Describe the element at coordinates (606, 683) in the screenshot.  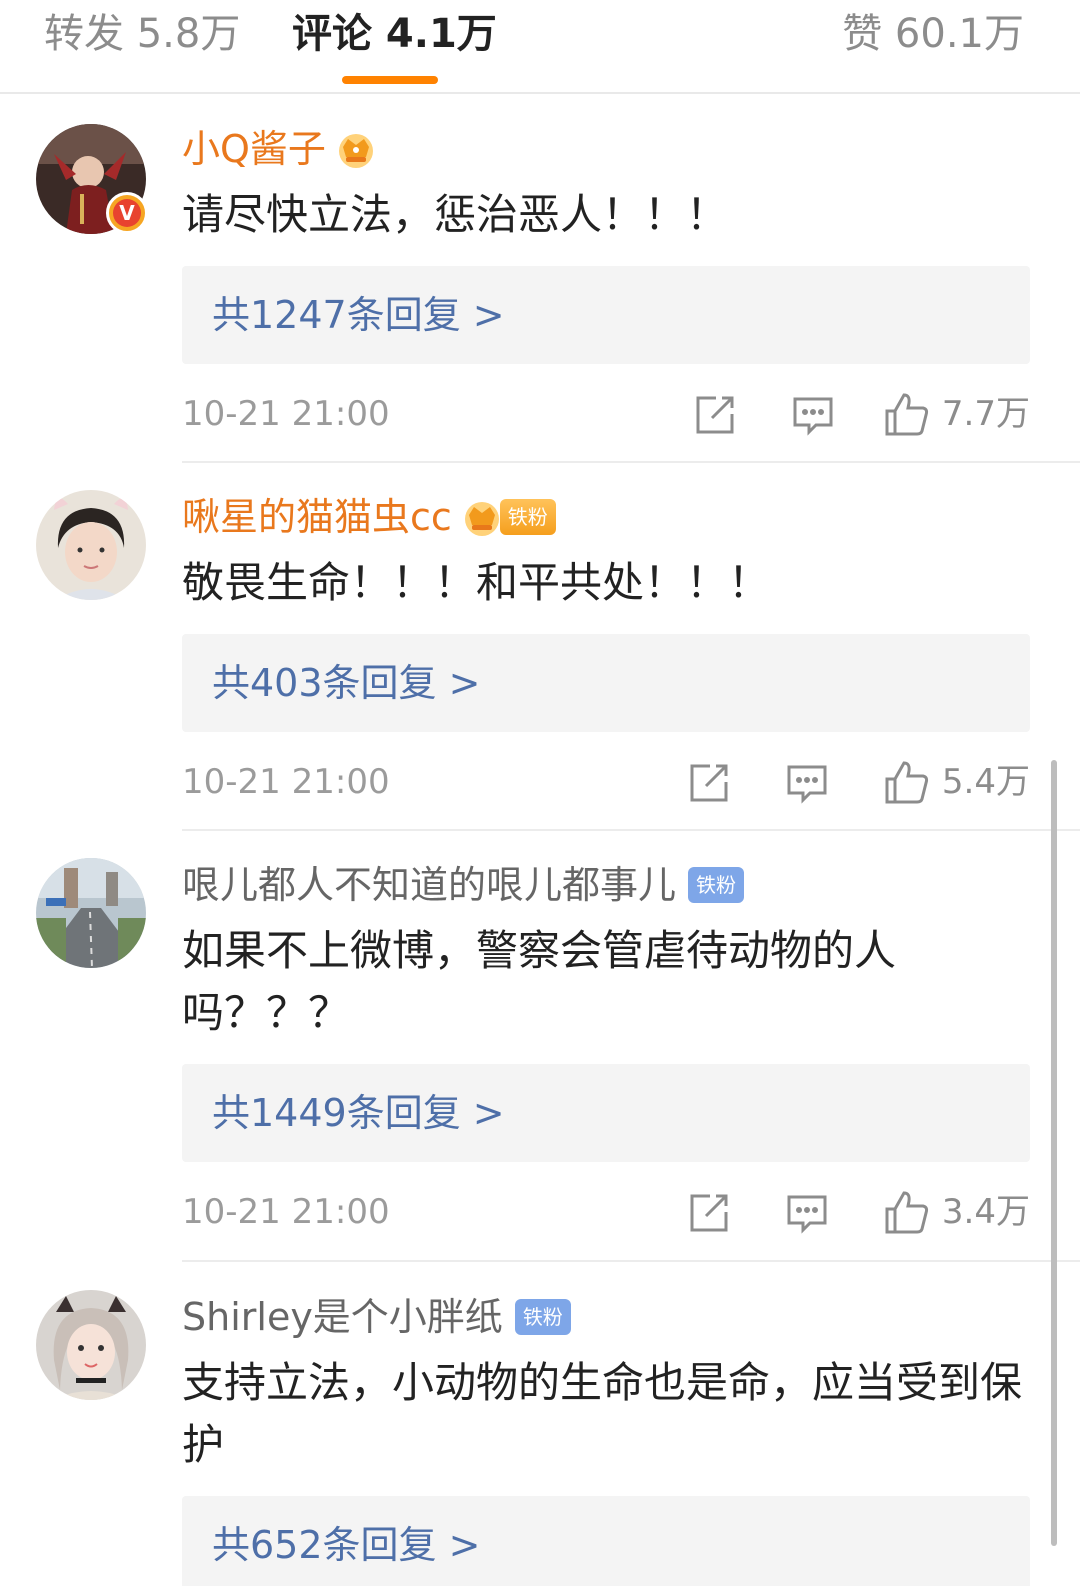
I see `reply-summary-box: 共403条回复 >` at that location.